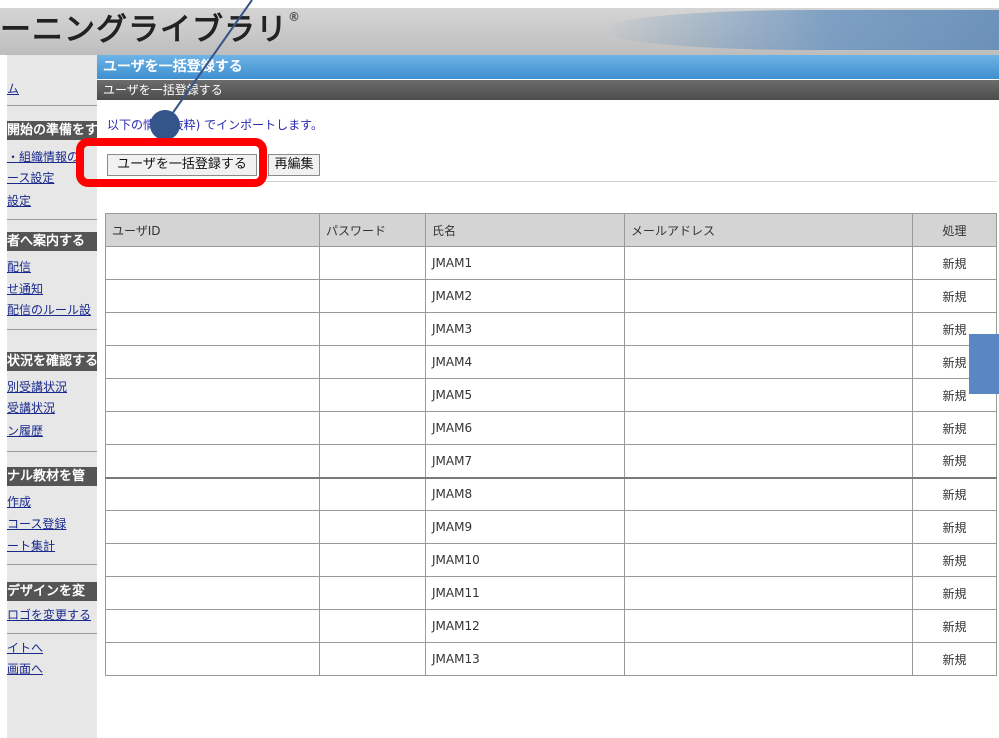  Describe the element at coordinates (3, 396) in the screenshot. I see `sidebar-edge` at that location.